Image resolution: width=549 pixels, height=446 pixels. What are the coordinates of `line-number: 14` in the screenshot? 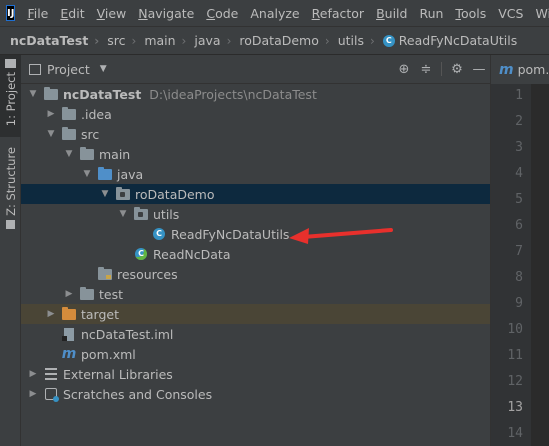 It's located at (515, 433).